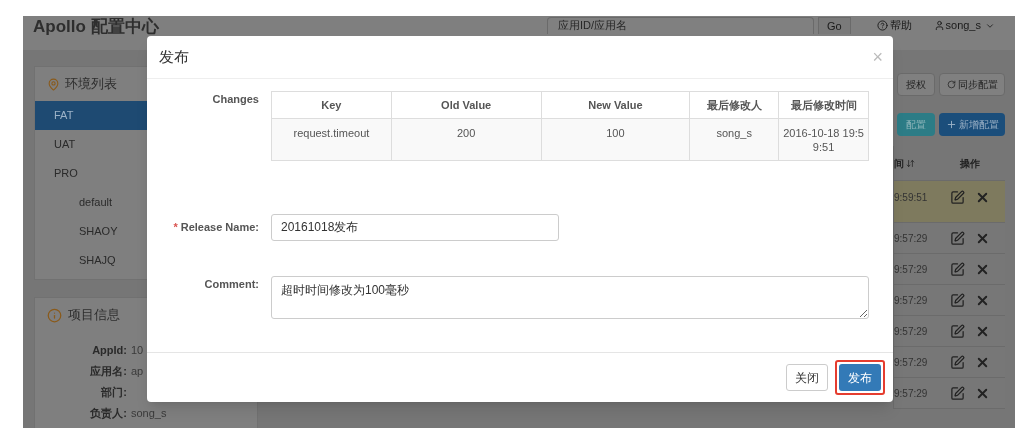 This screenshot has height=442, width=1035. Describe the element at coordinates (982, 197) in the screenshot. I see `delete-icon` at that location.